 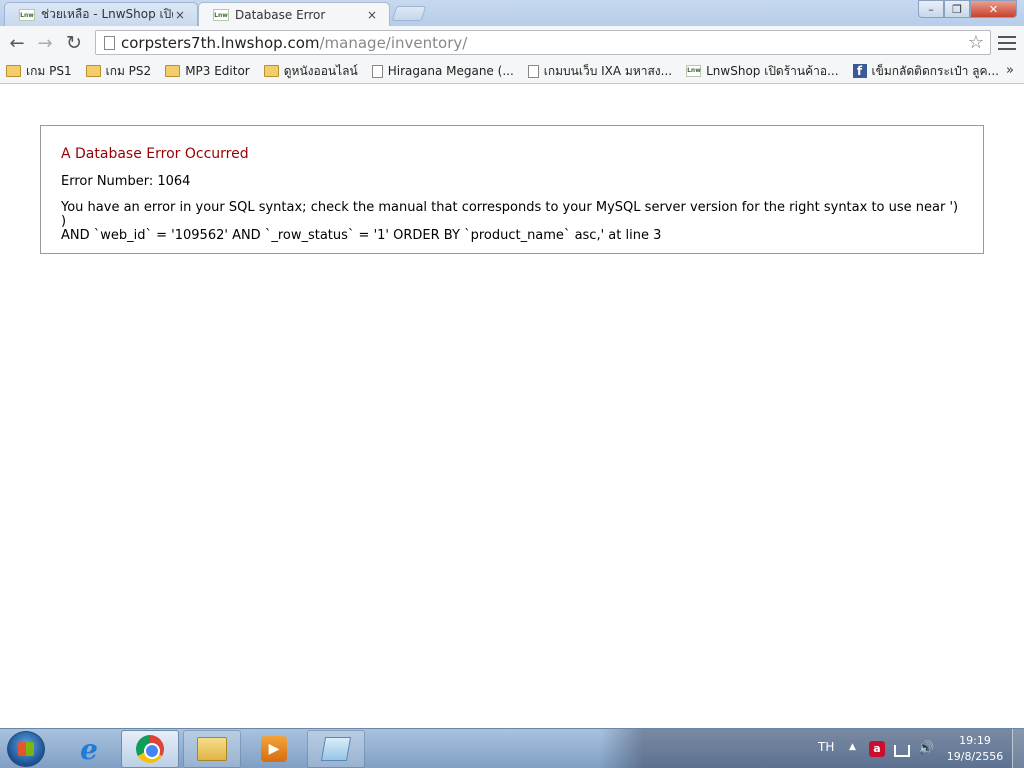 What do you see at coordinates (220, 42) in the screenshot?
I see `url-host: corpsters7th.lnwshop.com` at bounding box center [220, 42].